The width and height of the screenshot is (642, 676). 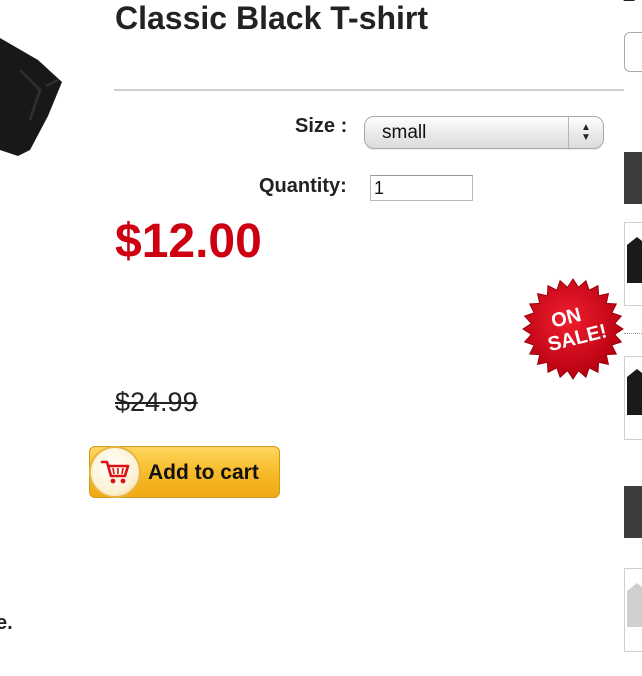 I want to click on size-selected-value: small, so click(x=404, y=132).